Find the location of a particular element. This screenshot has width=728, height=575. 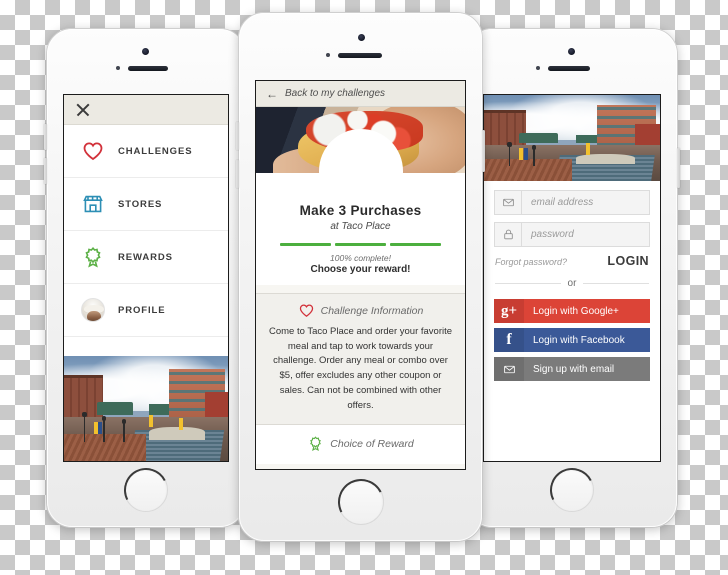

google-plus-icon: g+ is located at coordinates (509, 311).